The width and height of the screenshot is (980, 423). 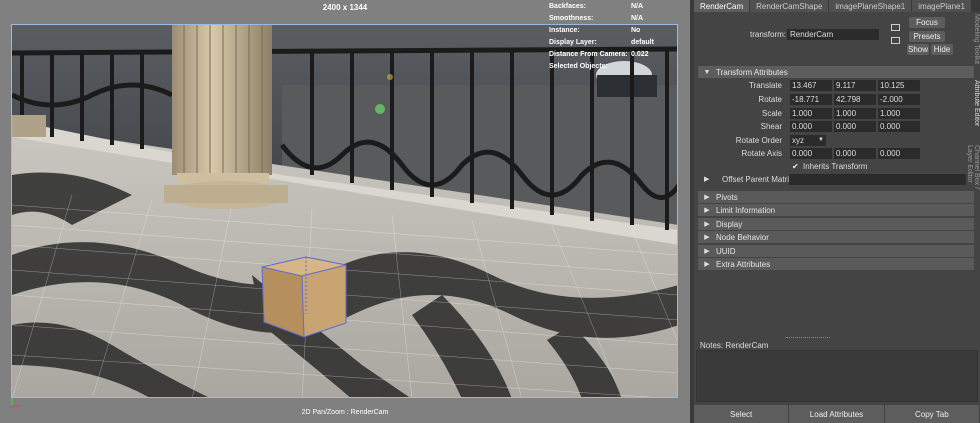 I want to click on copy-tab-button: Copy Tab, so click(x=931, y=414).